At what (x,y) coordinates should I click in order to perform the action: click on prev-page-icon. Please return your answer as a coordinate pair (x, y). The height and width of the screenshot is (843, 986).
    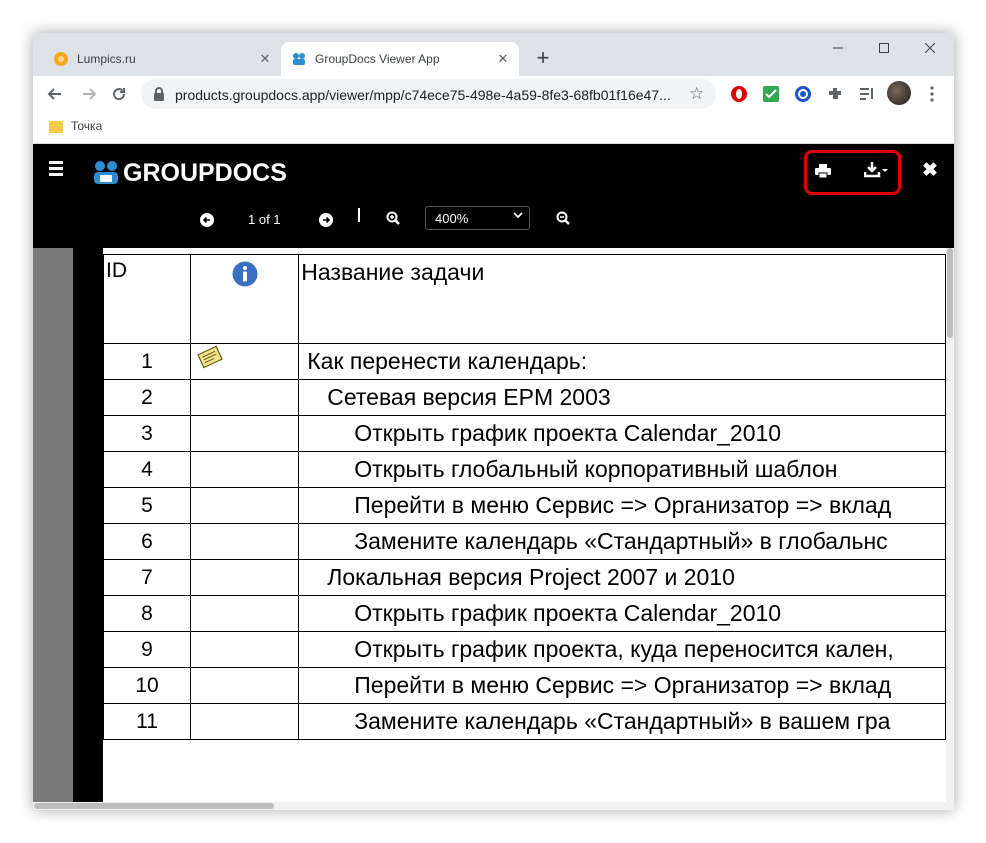
    Looking at the image, I should click on (207, 220).